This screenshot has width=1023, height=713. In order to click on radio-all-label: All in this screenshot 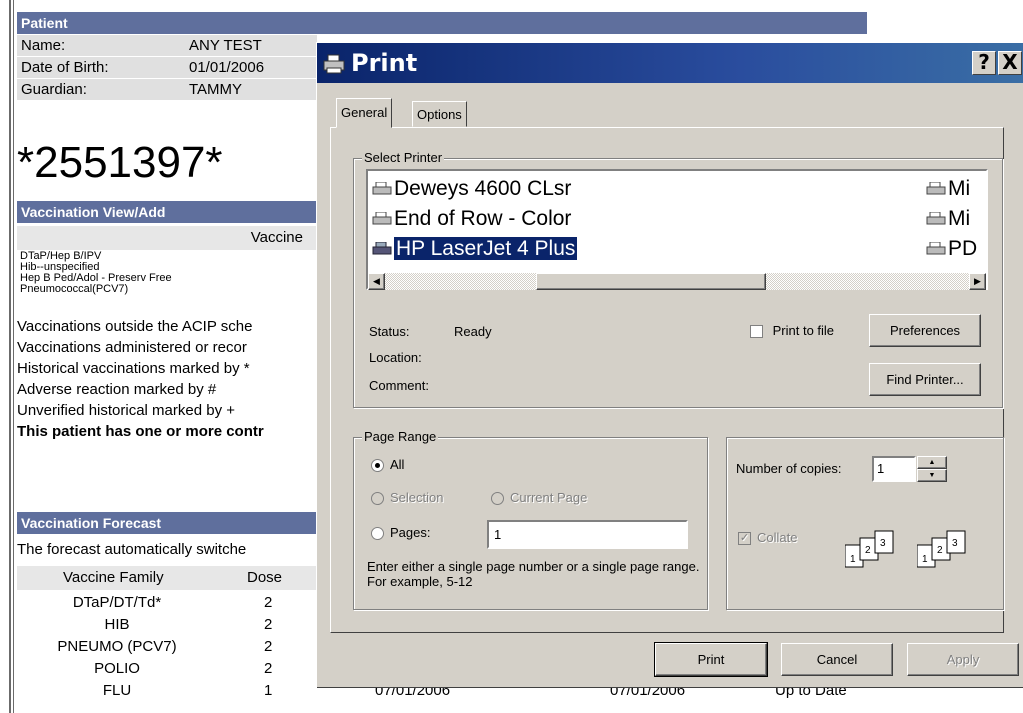, I will do `click(397, 464)`.